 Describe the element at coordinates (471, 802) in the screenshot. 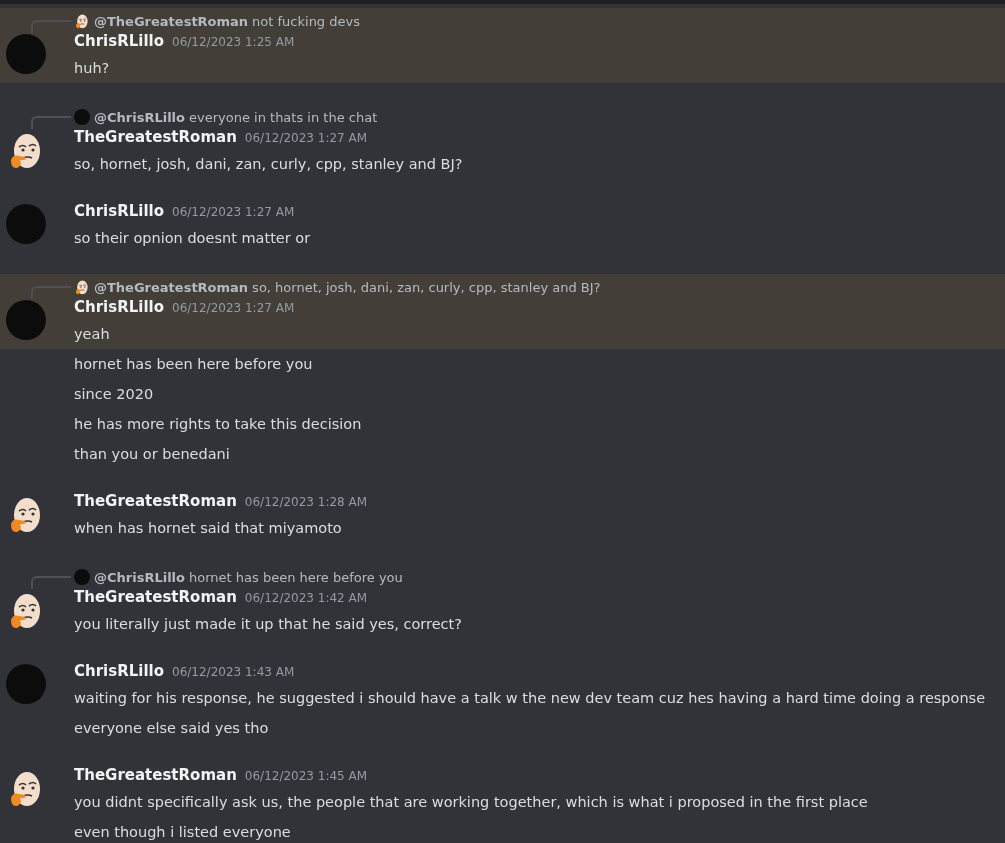

I see `message-text: you didnt specifically ask us, the people that are working together, which is what i proposed in the first place` at that location.